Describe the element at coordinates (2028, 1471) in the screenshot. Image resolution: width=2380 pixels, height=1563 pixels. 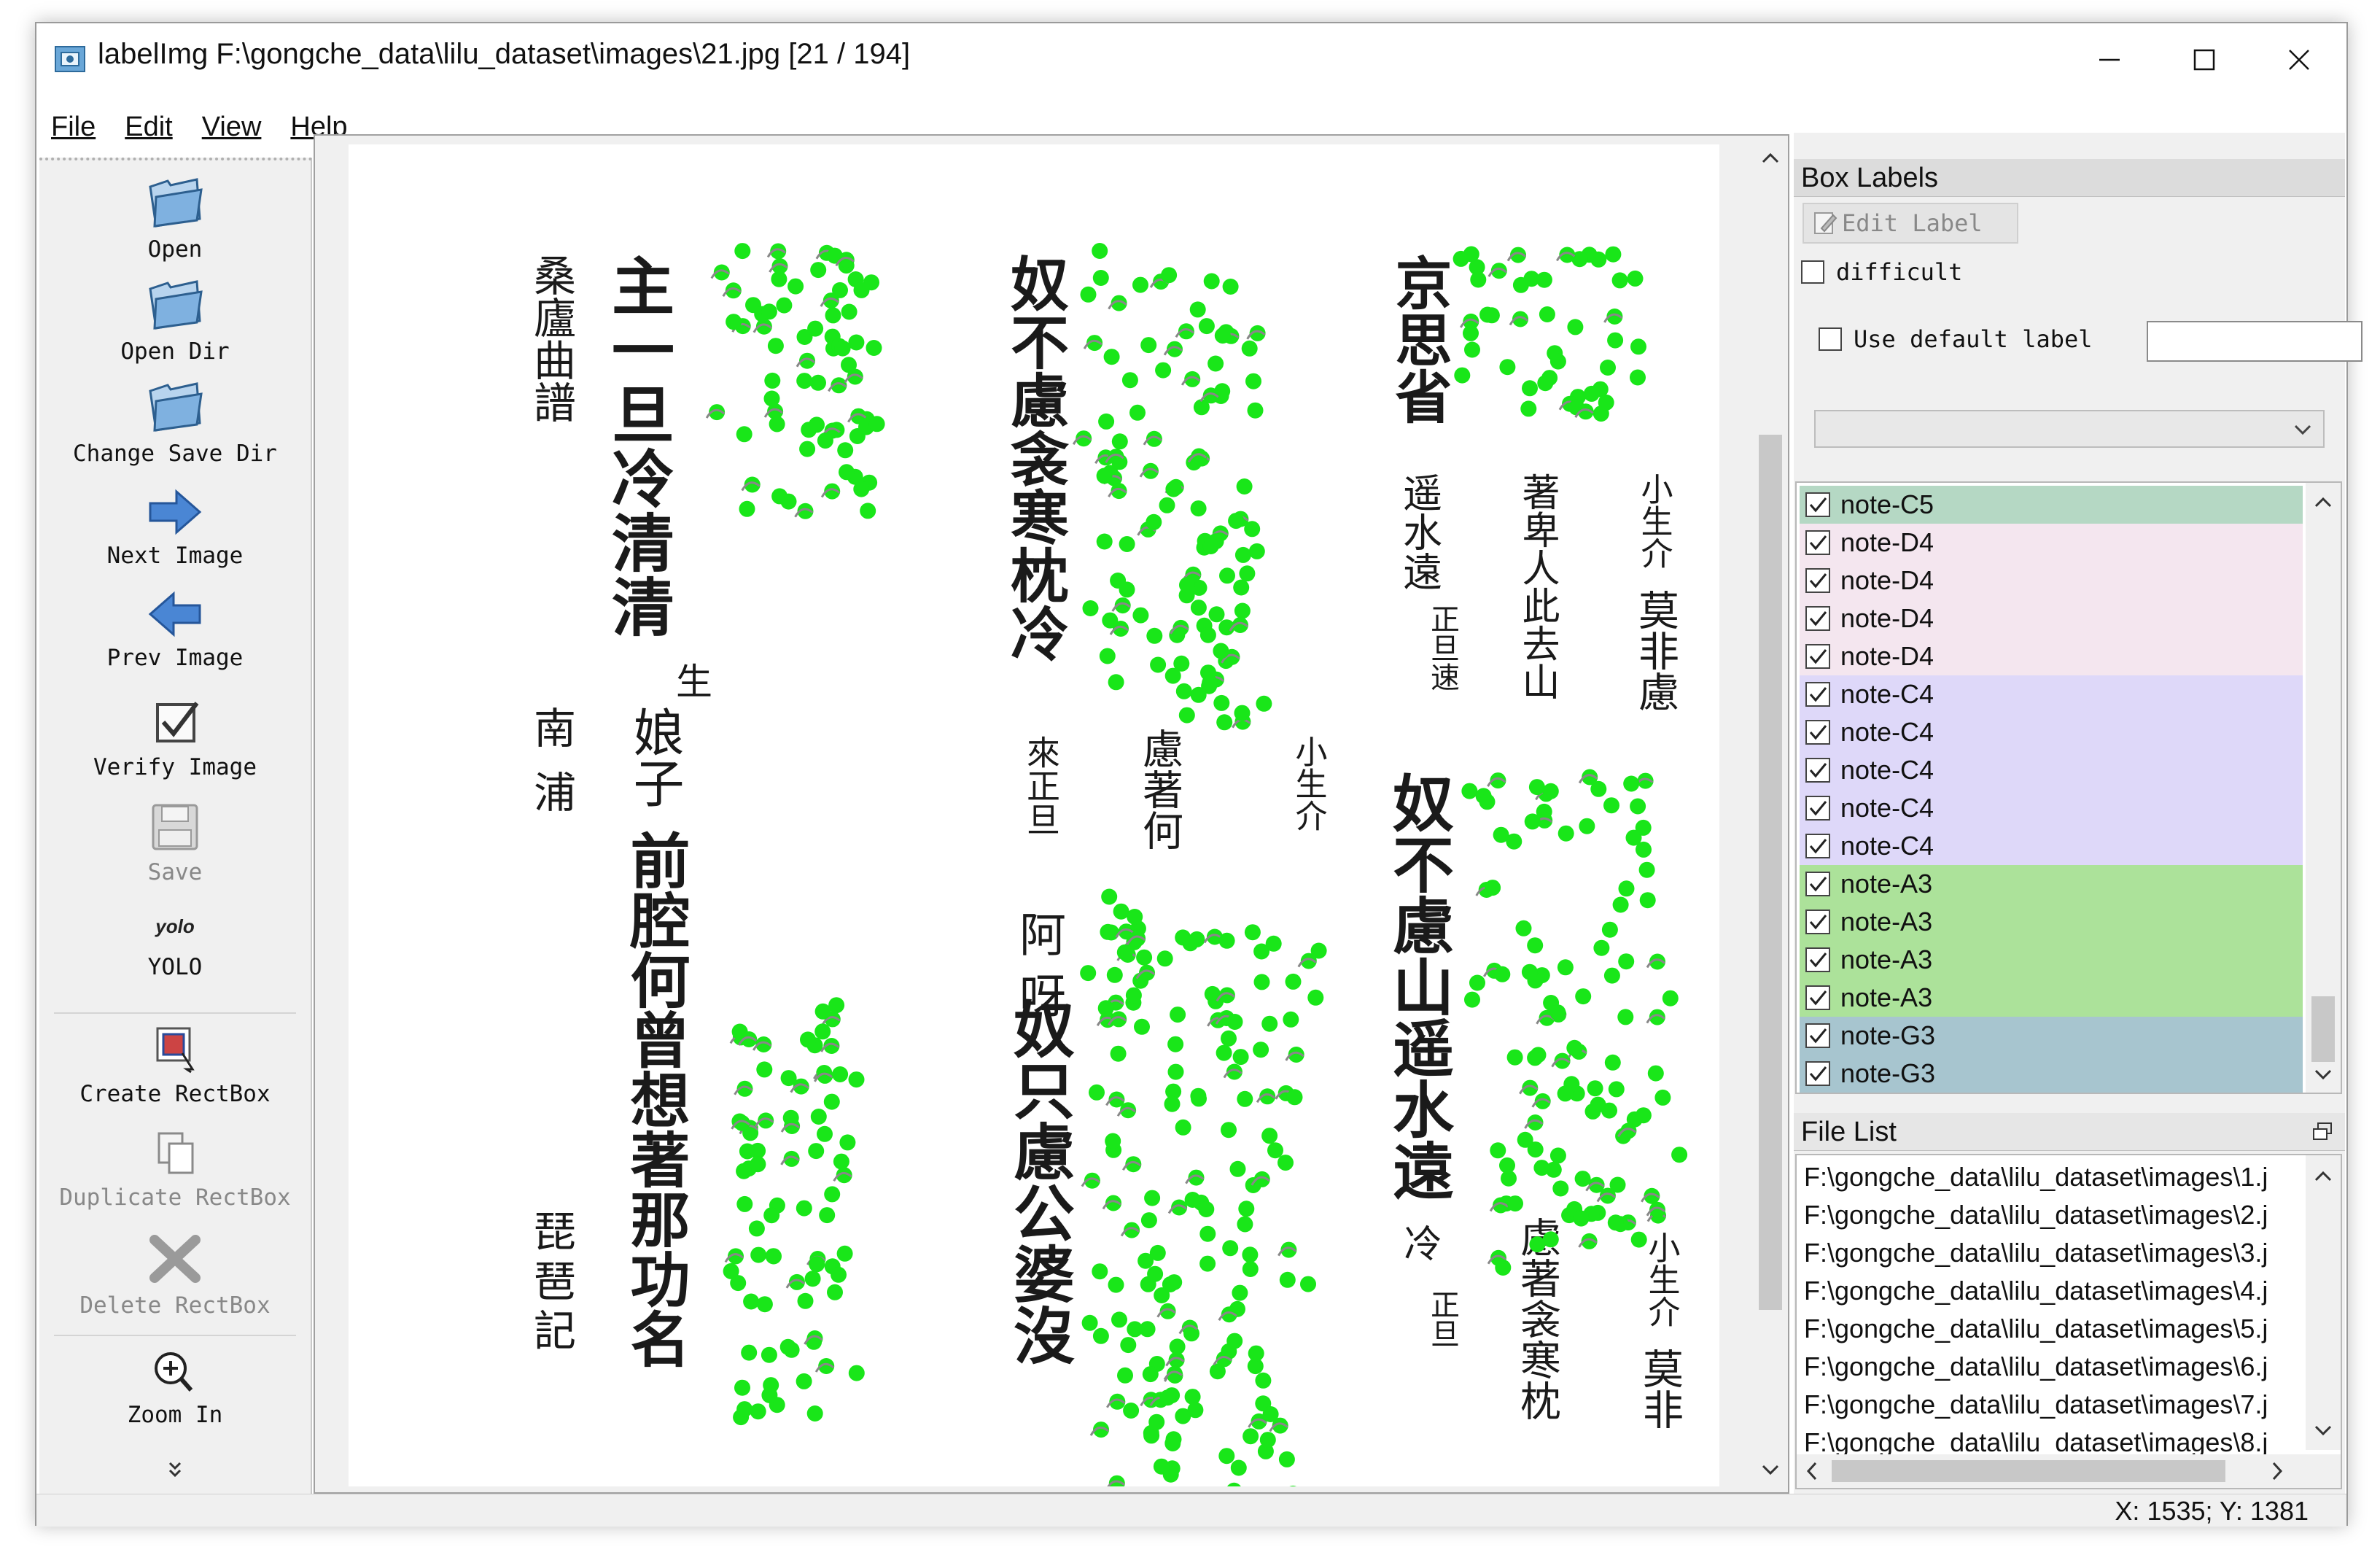
I see `file-list-hscroll-thumb` at that location.